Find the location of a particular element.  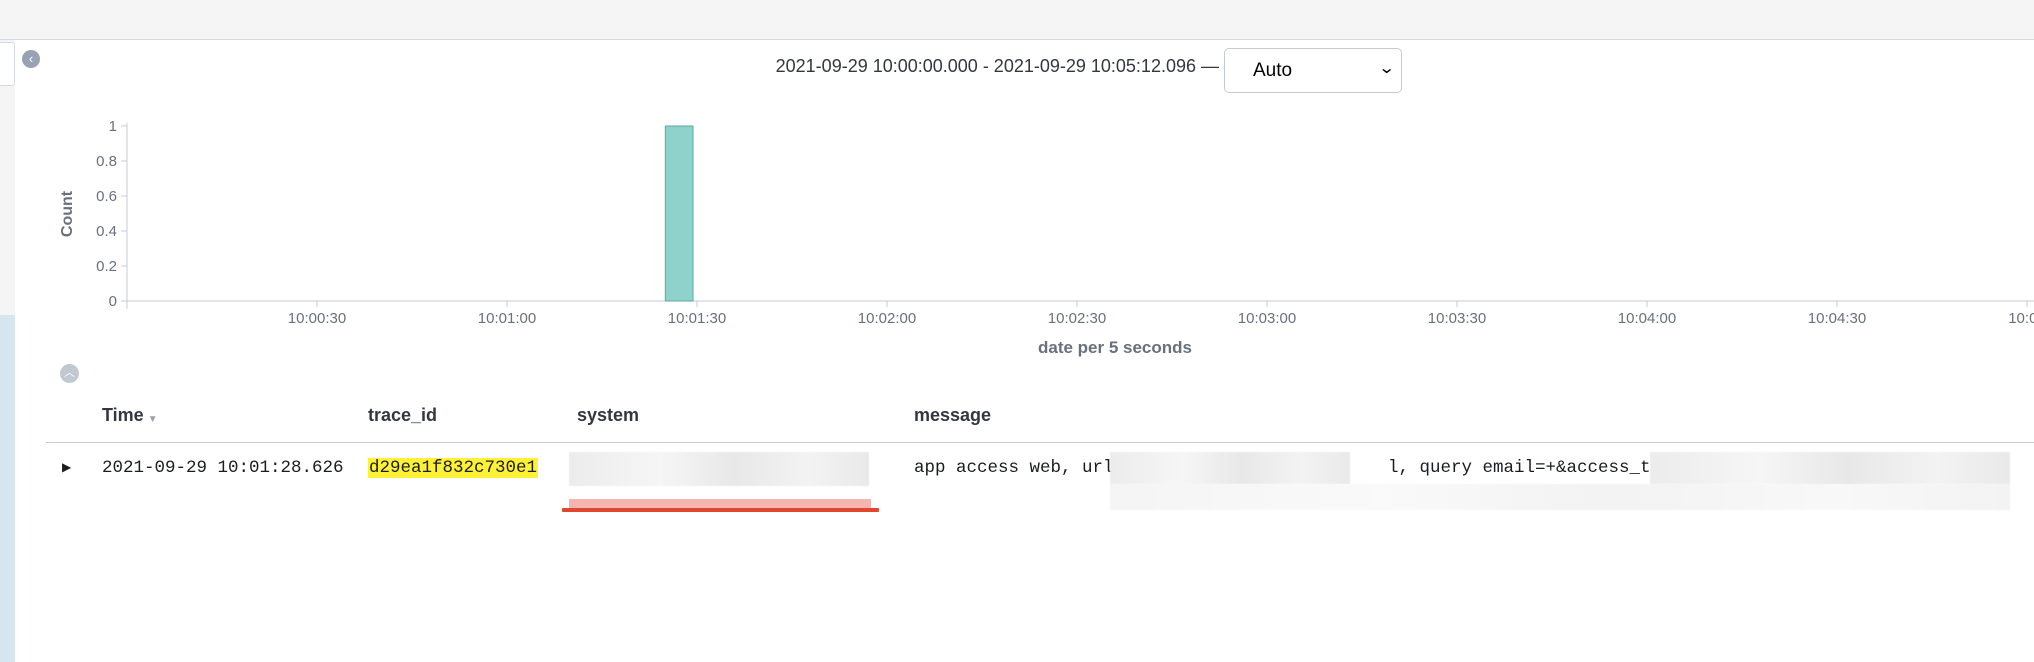

y-tick-label: 0.8 is located at coordinates (106, 161).